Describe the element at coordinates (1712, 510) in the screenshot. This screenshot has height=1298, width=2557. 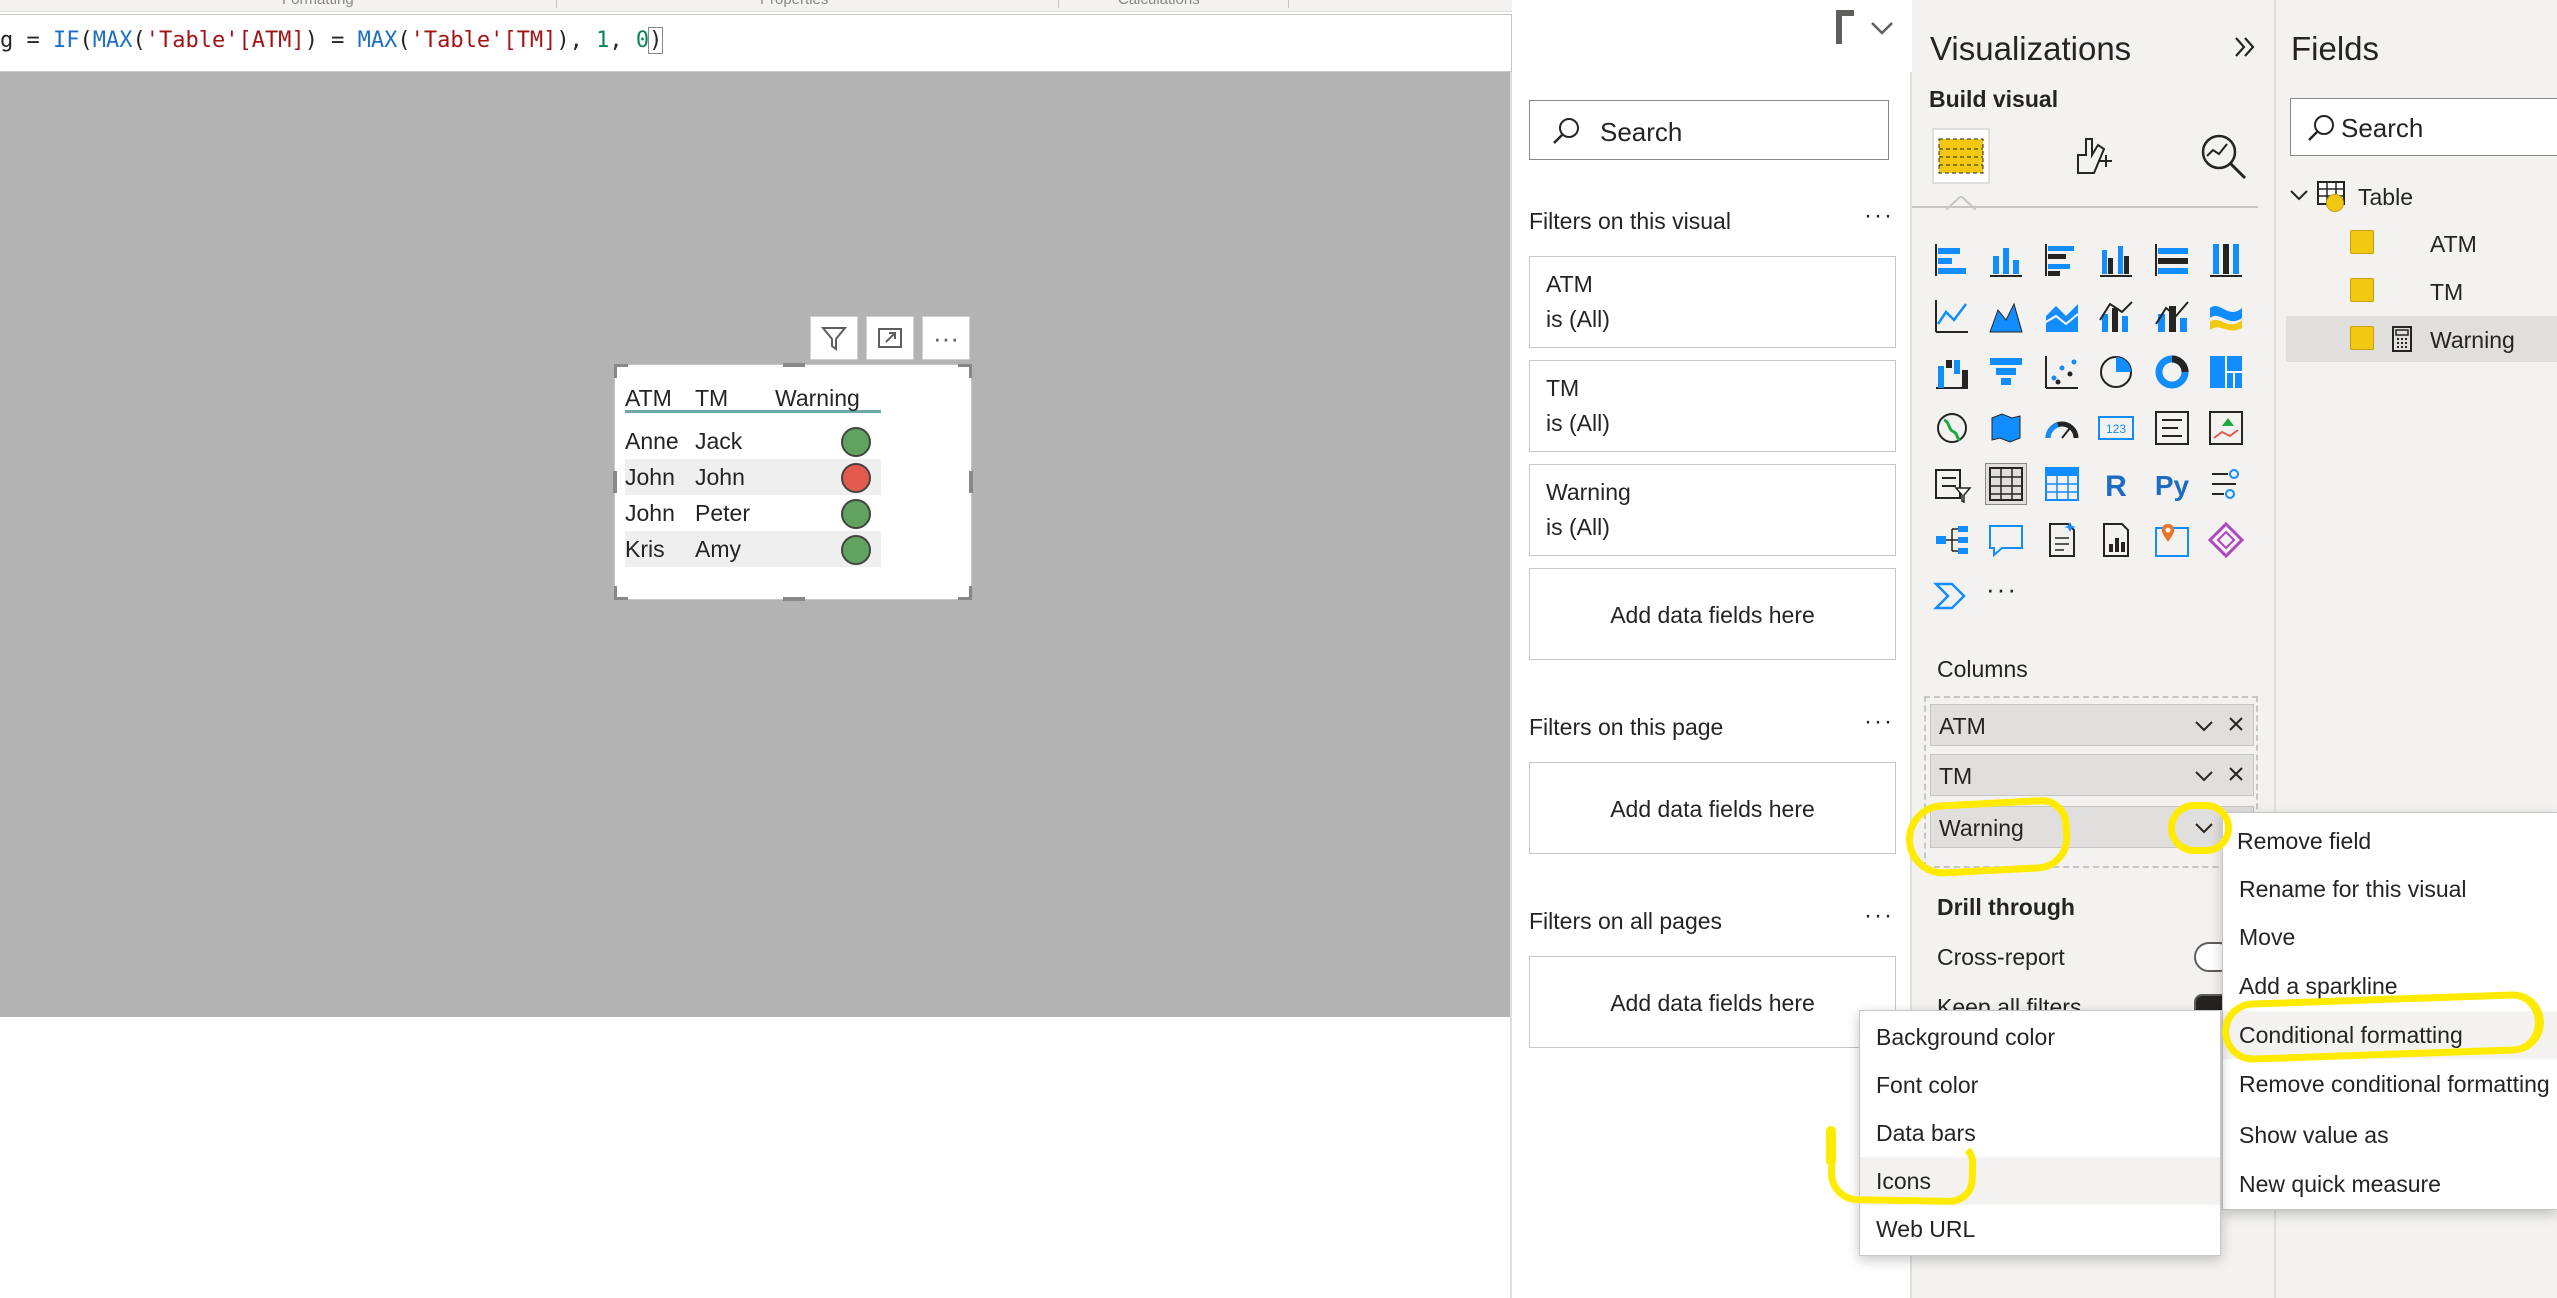
I see `filter-card-warning: Warning is (All)` at that location.